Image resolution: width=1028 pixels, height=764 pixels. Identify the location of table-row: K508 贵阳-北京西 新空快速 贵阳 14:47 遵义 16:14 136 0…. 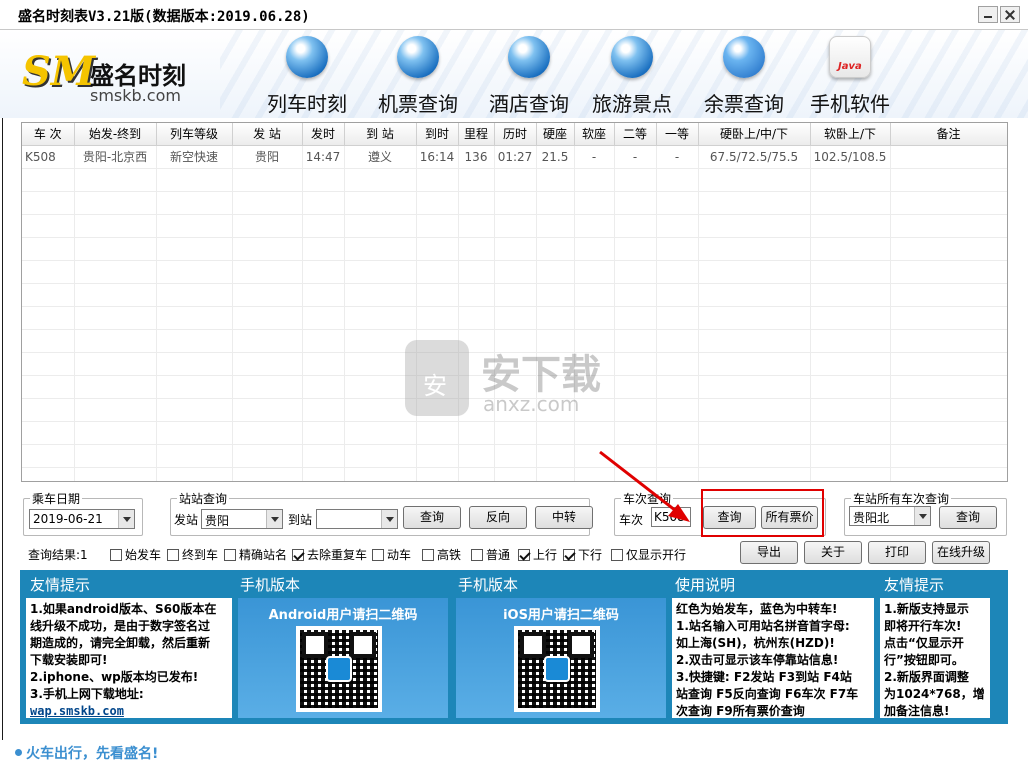
(514, 157).